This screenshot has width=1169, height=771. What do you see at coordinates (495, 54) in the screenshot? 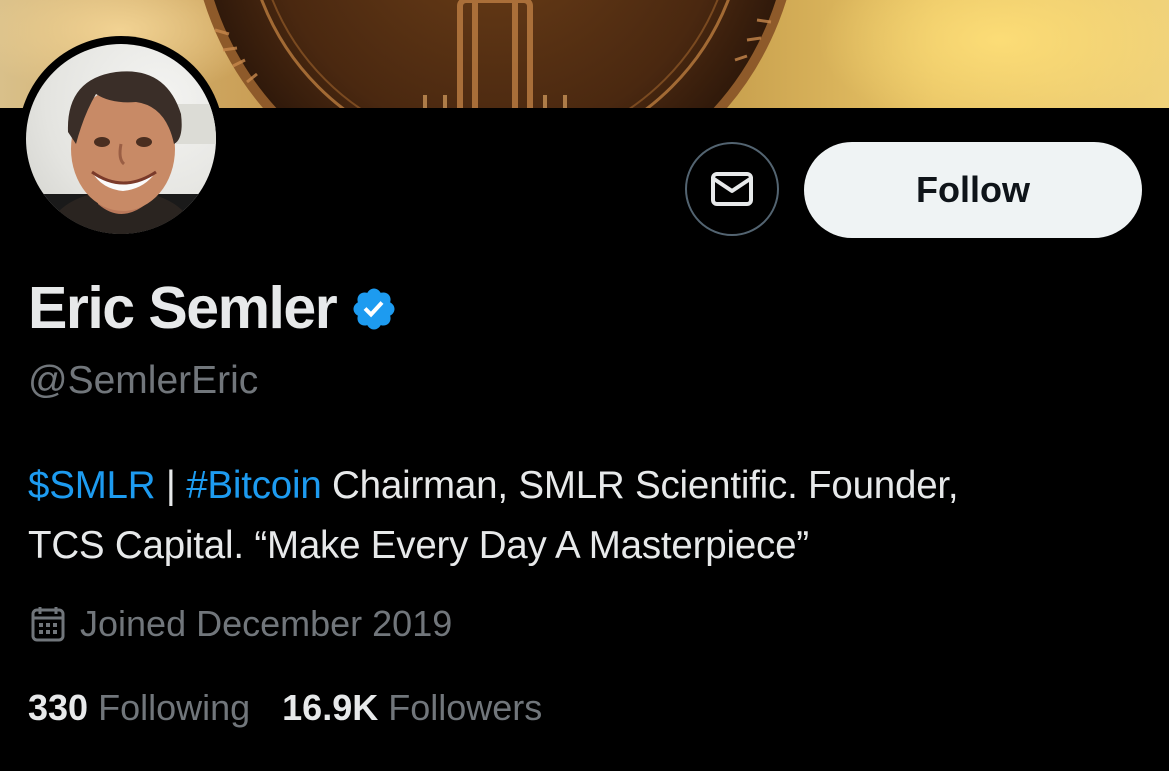
I see `bitcoin-coin-image` at bounding box center [495, 54].